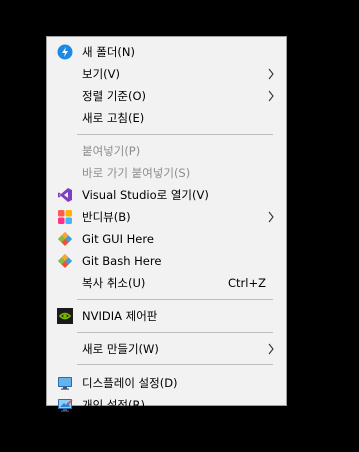  What do you see at coordinates (106, 217) in the screenshot?
I see `menu-item-label: 반디뷰(B)` at bounding box center [106, 217].